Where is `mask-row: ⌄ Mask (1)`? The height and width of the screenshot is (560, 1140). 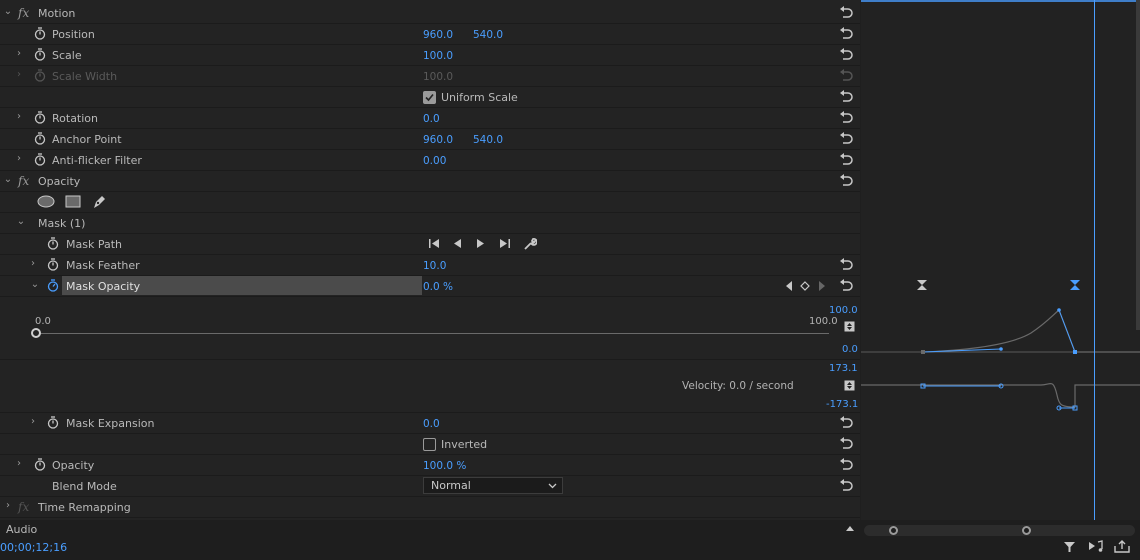 mask-row: ⌄ Mask (1) is located at coordinates (430, 223).